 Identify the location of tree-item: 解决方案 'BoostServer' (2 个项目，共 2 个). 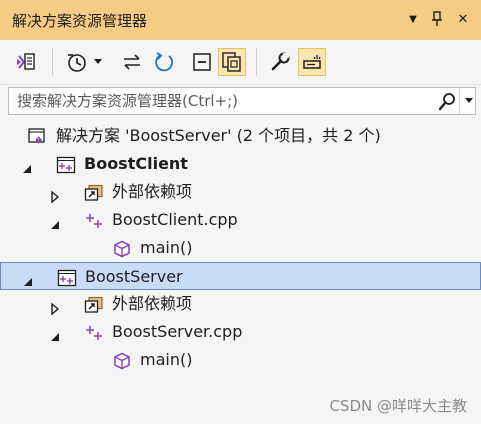
(240, 136).